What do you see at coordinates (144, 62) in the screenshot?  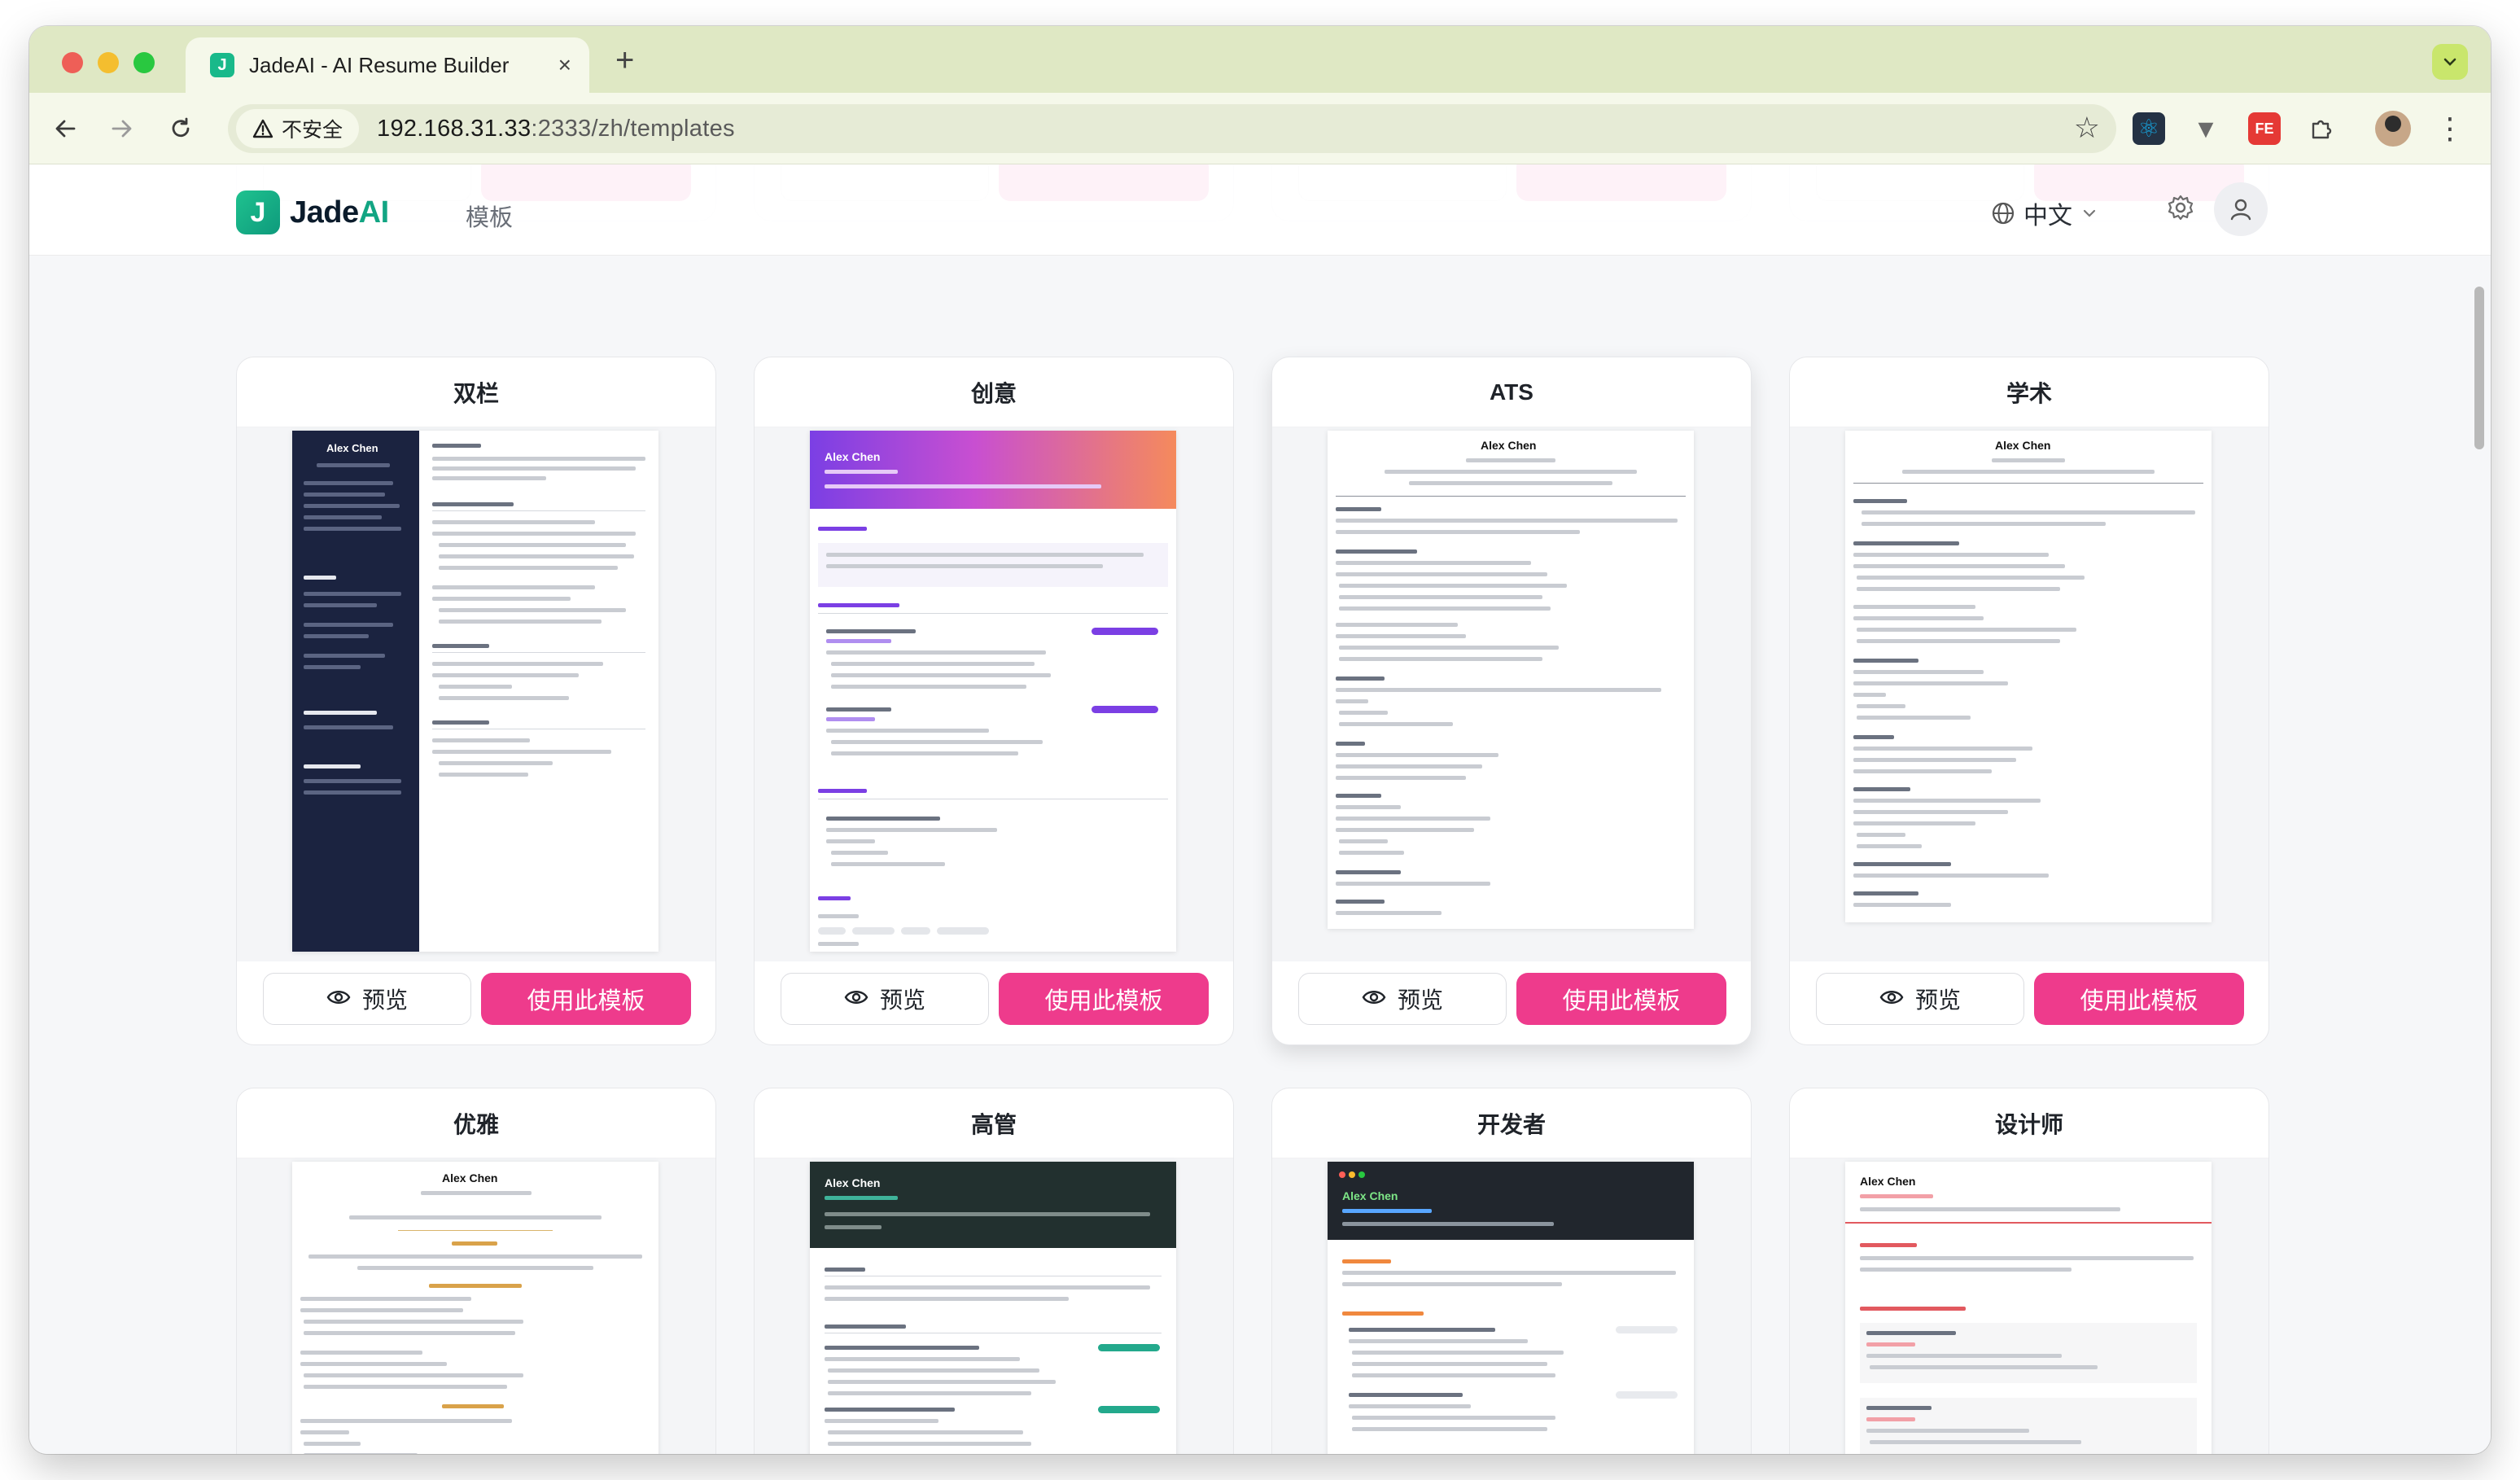 I see `maximize-window-button` at bounding box center [144, 62].